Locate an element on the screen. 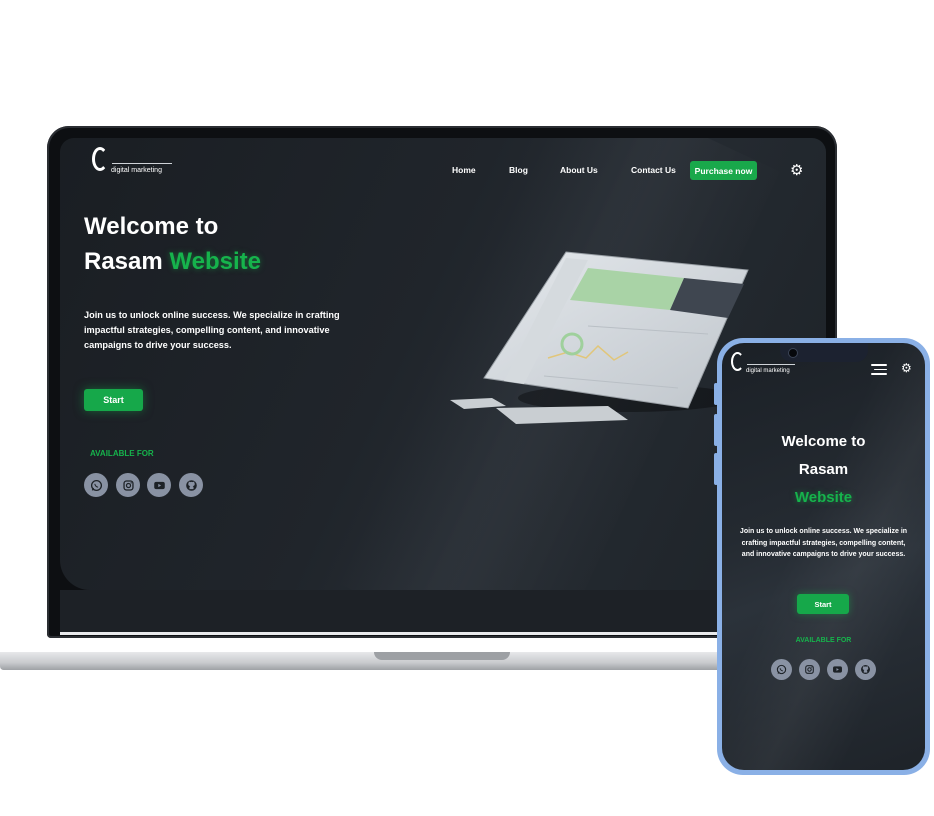 This screenshot has height=816, width=934. nav-home: Home is located at coordinates (464, 170).